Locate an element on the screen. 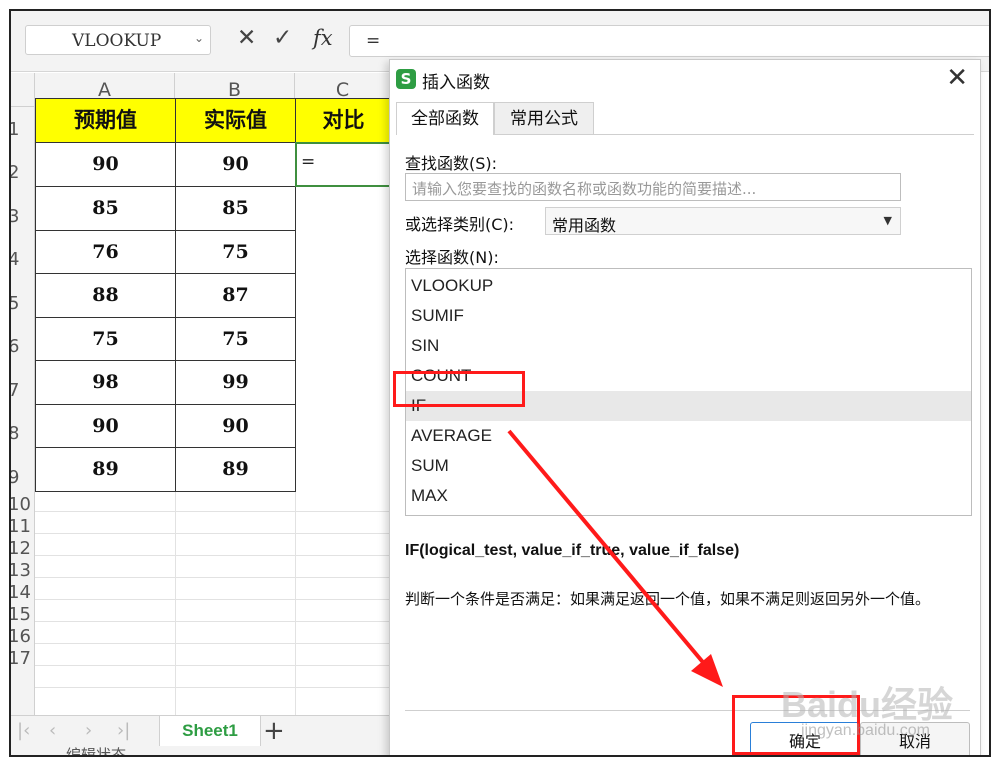  annotation-arrow-head is located at coordinates (707, 670).